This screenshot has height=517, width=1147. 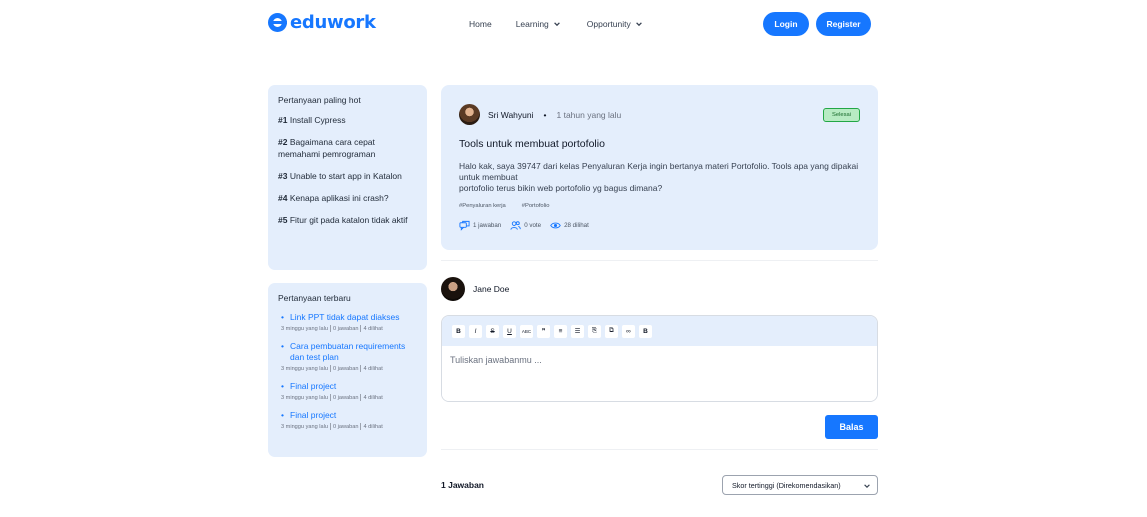 I want to click on nav-links: Home Learning Opportunity, so click(x=556, y=24).